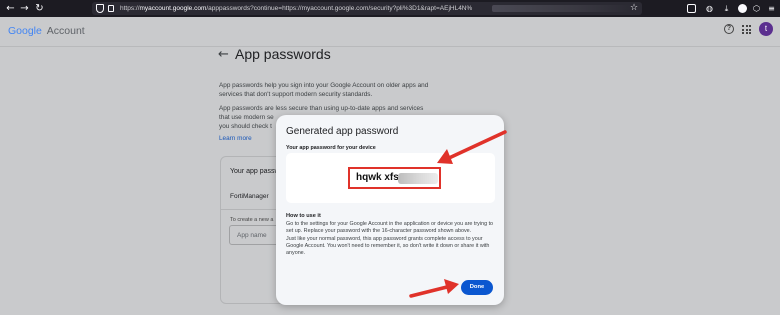 The image size is (780, 315). Describe the element at coordinates (726, 8) in the screenshot. I see `download-icon: ⤓` at that location.